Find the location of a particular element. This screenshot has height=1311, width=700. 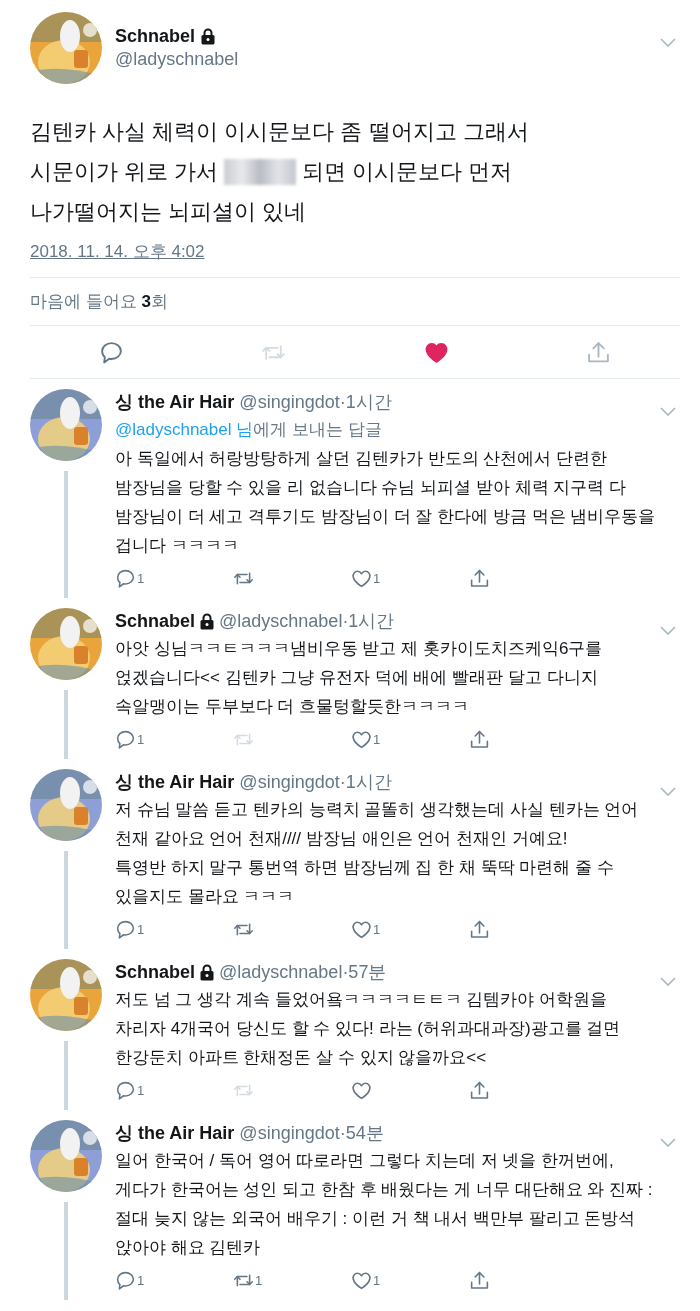

timestamp-link: 2018. 11. 14. 오후 4:02 is located at coordinates (117, 251).